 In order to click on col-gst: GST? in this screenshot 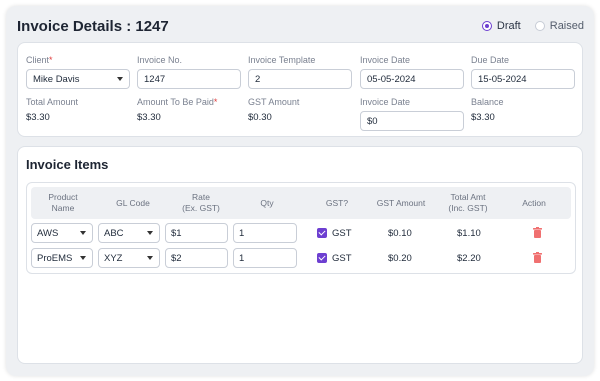, I will do `click(337, 203)`.